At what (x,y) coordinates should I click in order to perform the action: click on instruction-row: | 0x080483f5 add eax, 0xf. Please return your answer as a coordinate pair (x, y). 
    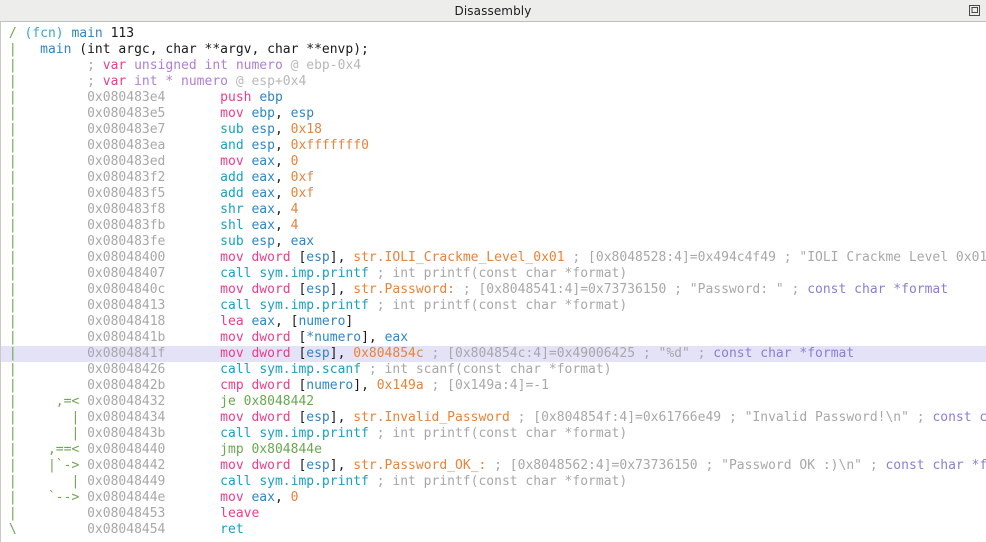
    Looking at the image, I should click on (493, 194).